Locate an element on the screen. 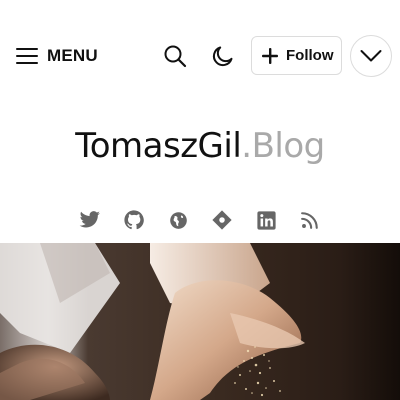 This screenshot has width=400, height=400. search-icon is located at coordinates (175, 56).